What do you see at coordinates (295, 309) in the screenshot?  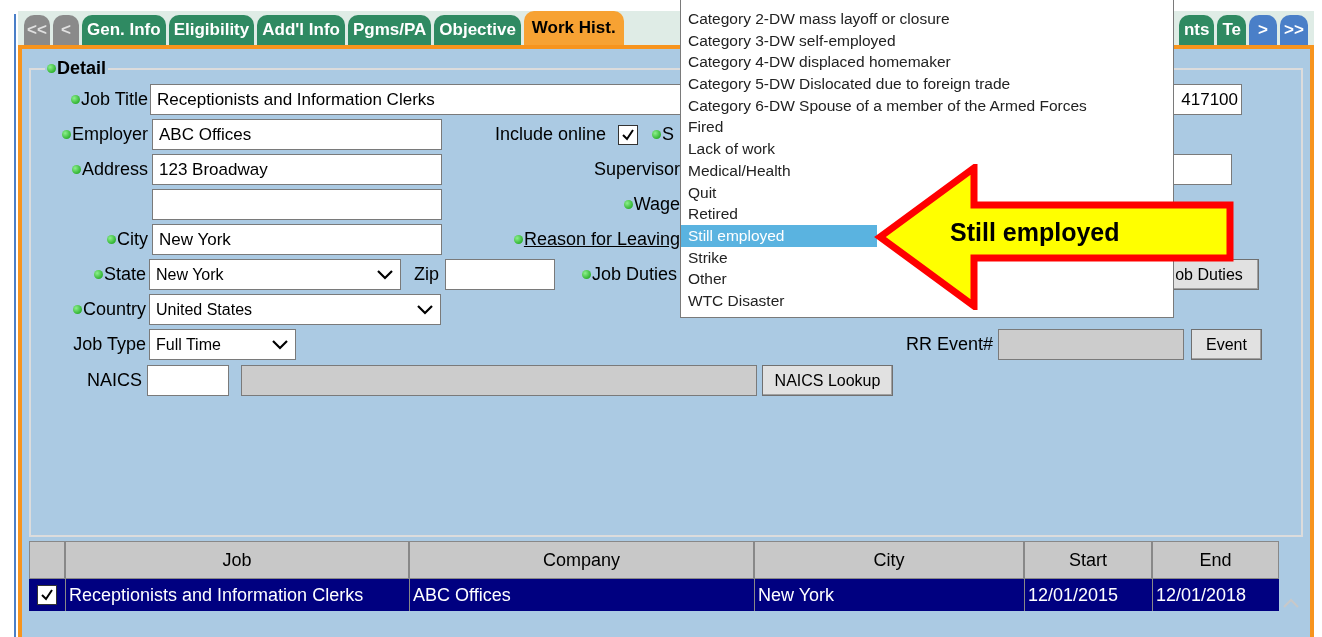 I see `select-field: United States` at bounding box center [295, 309].